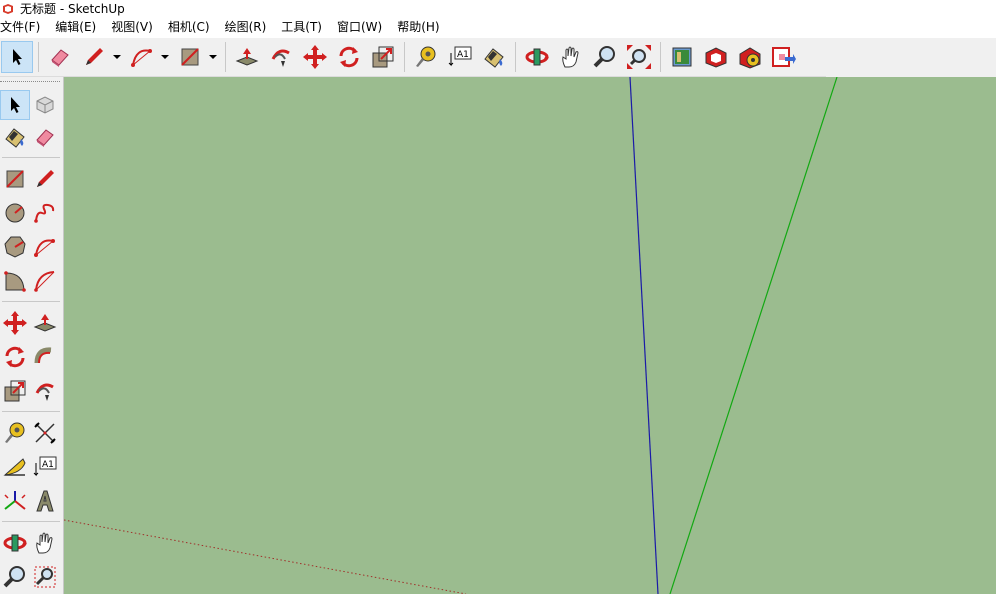  I want to click on zoom-window-icon, so click(45, 577).